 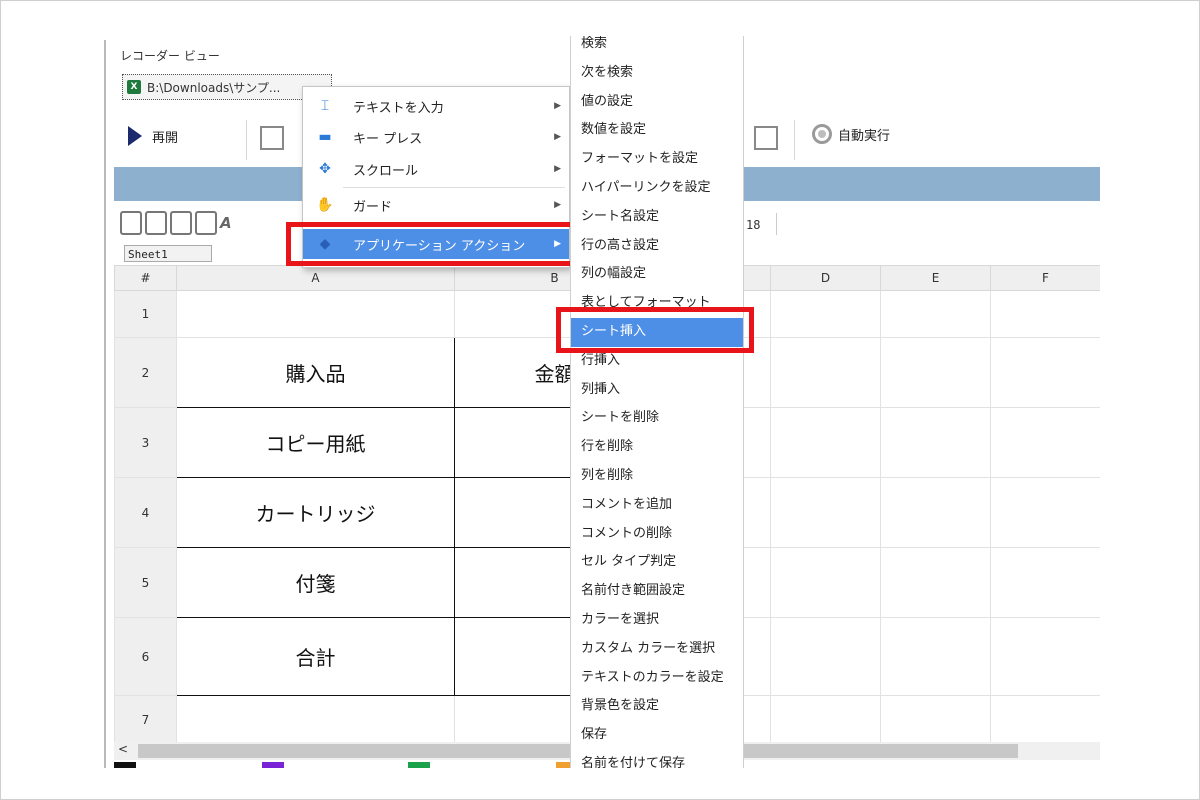 I want to click on formula-input, so click(x=938, y=224).